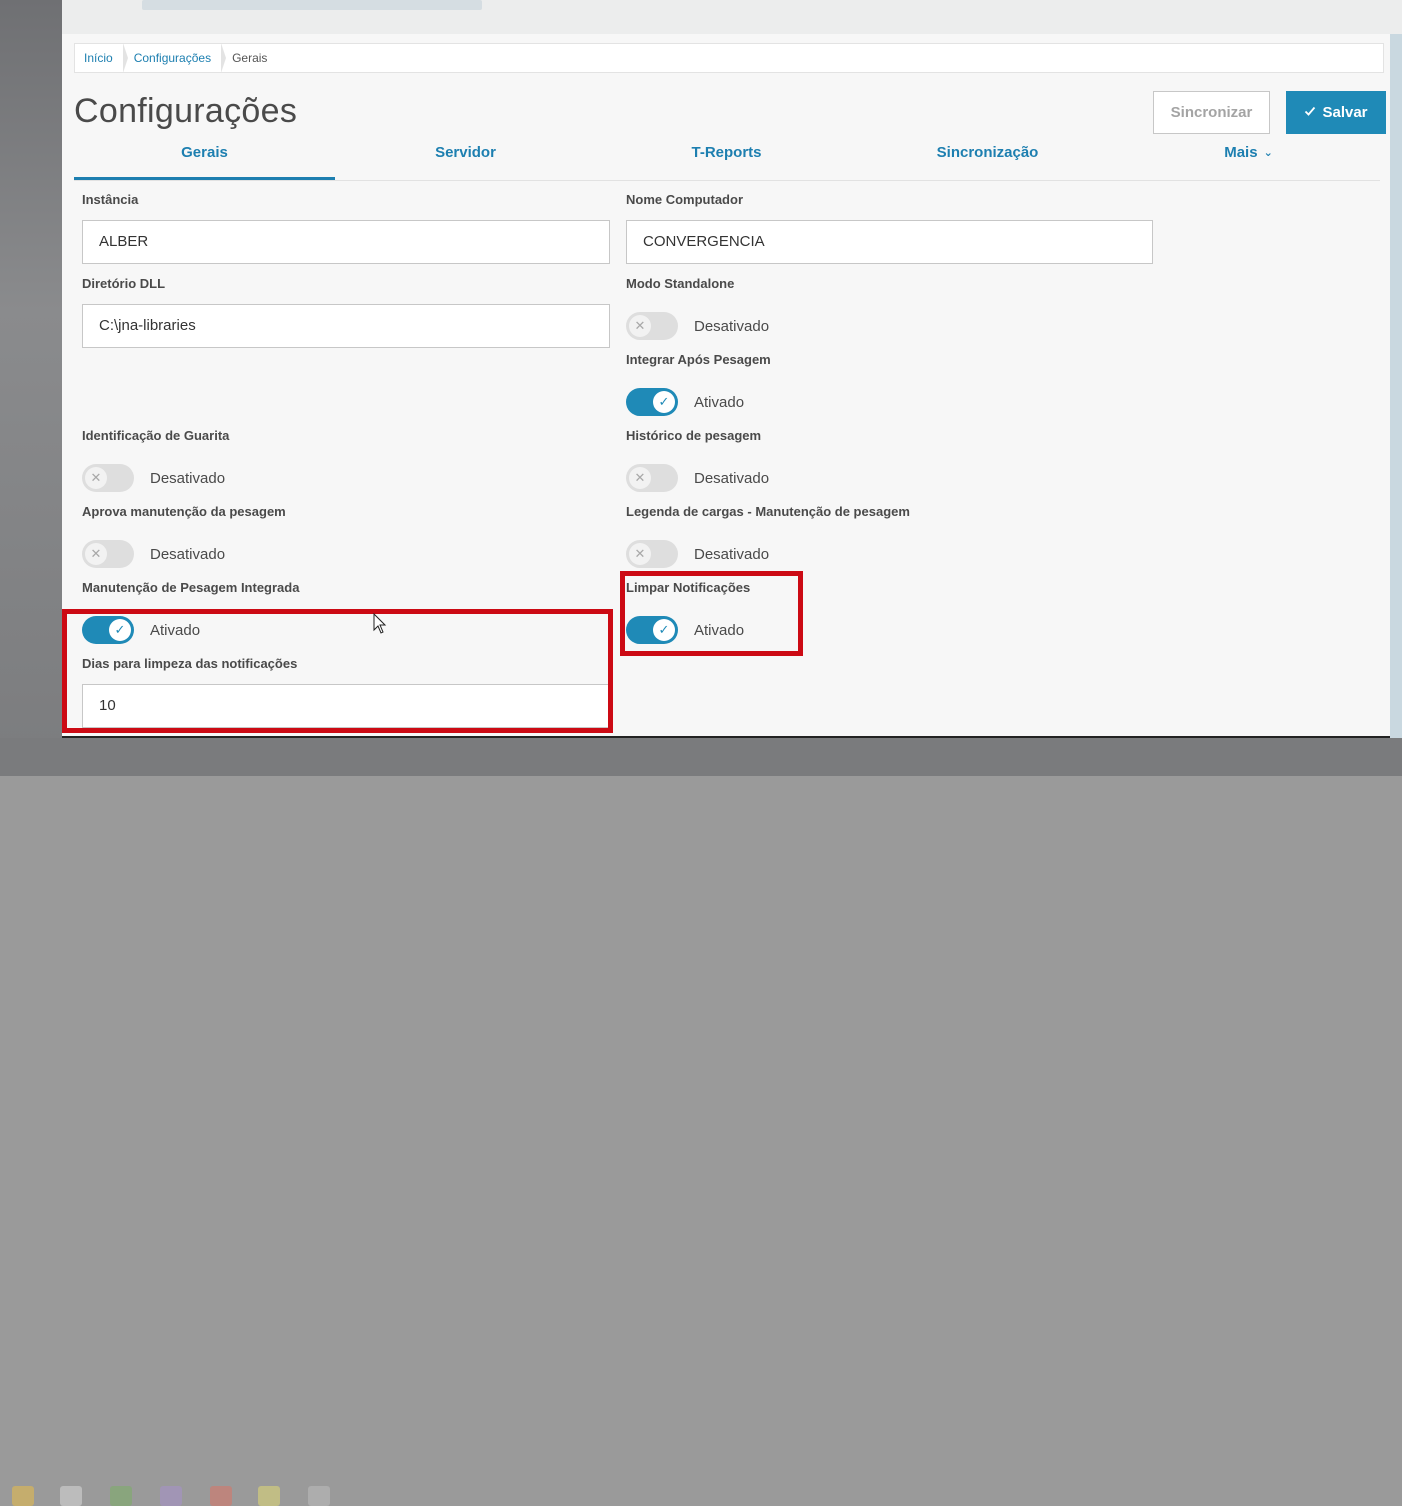 The image size is (1402, 1506). I want to click on identificacao-guarita-toggle: ✕, so click(108, 478).